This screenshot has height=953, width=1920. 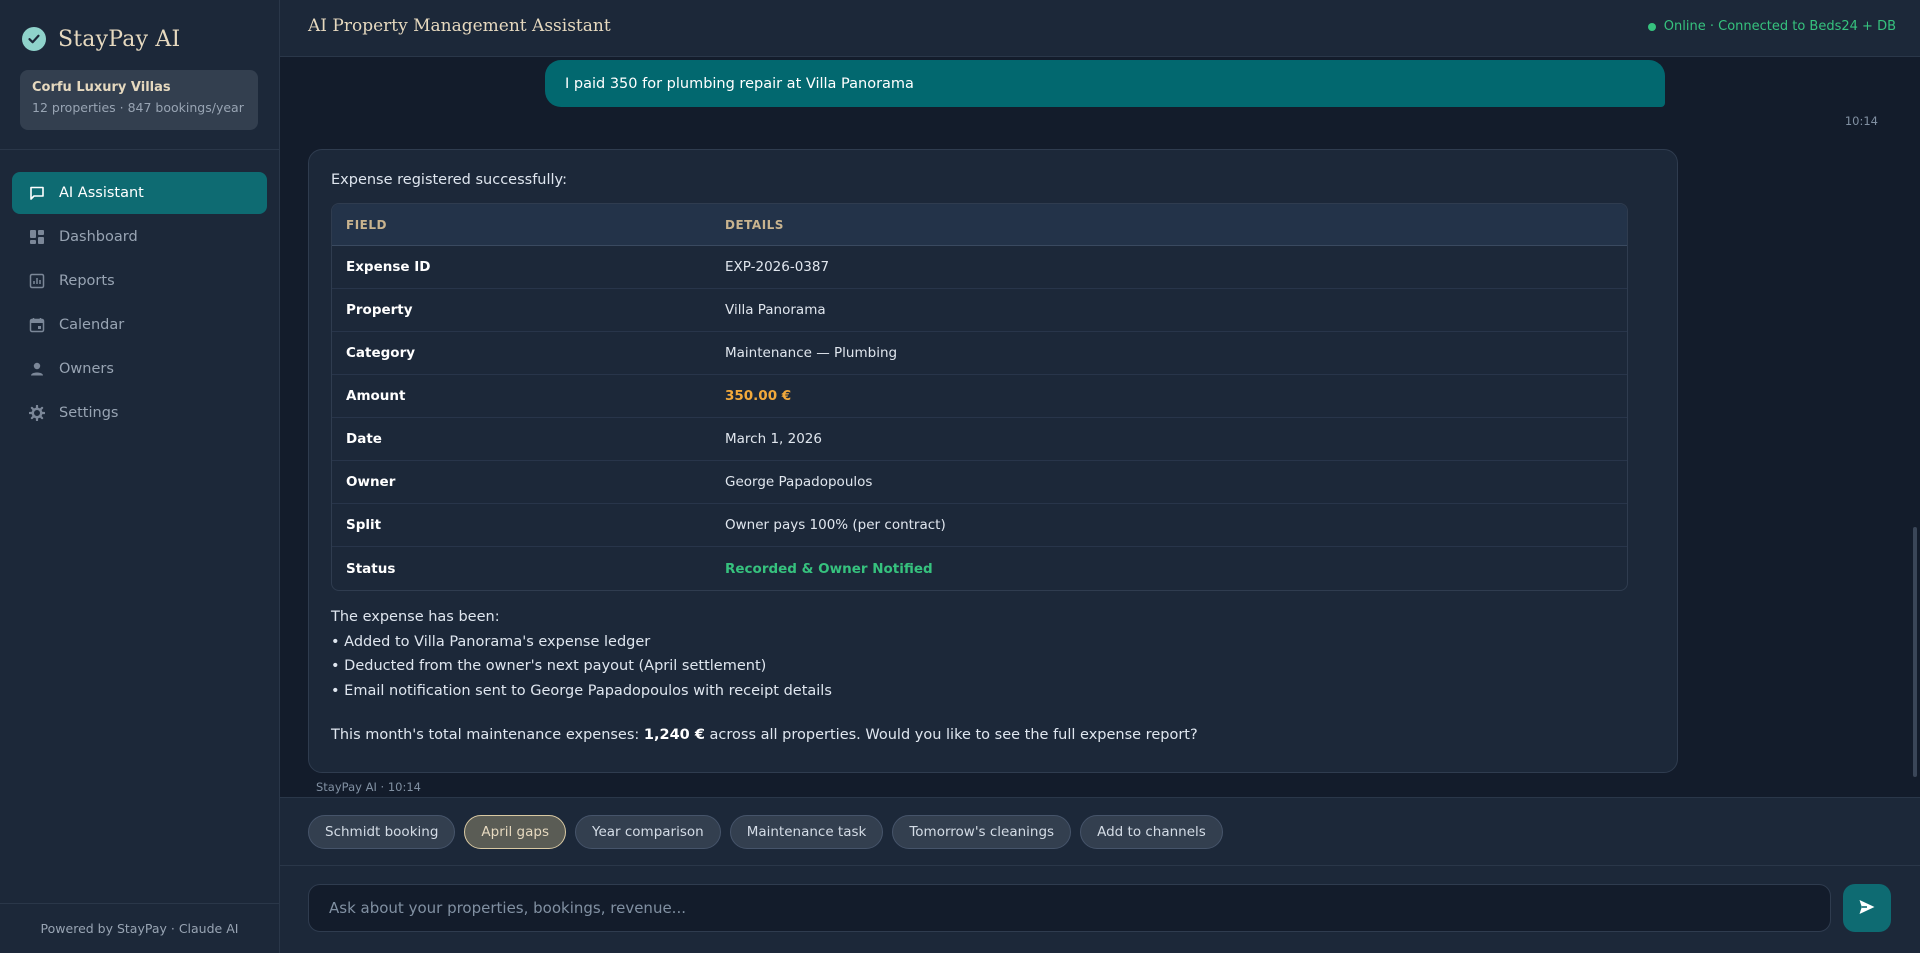 What do you see at coordinates (1151, 831) in the screenshot?
I see `suggestion-chip-add-to-channels: Add to channels` at bounding box center [1151, 831].